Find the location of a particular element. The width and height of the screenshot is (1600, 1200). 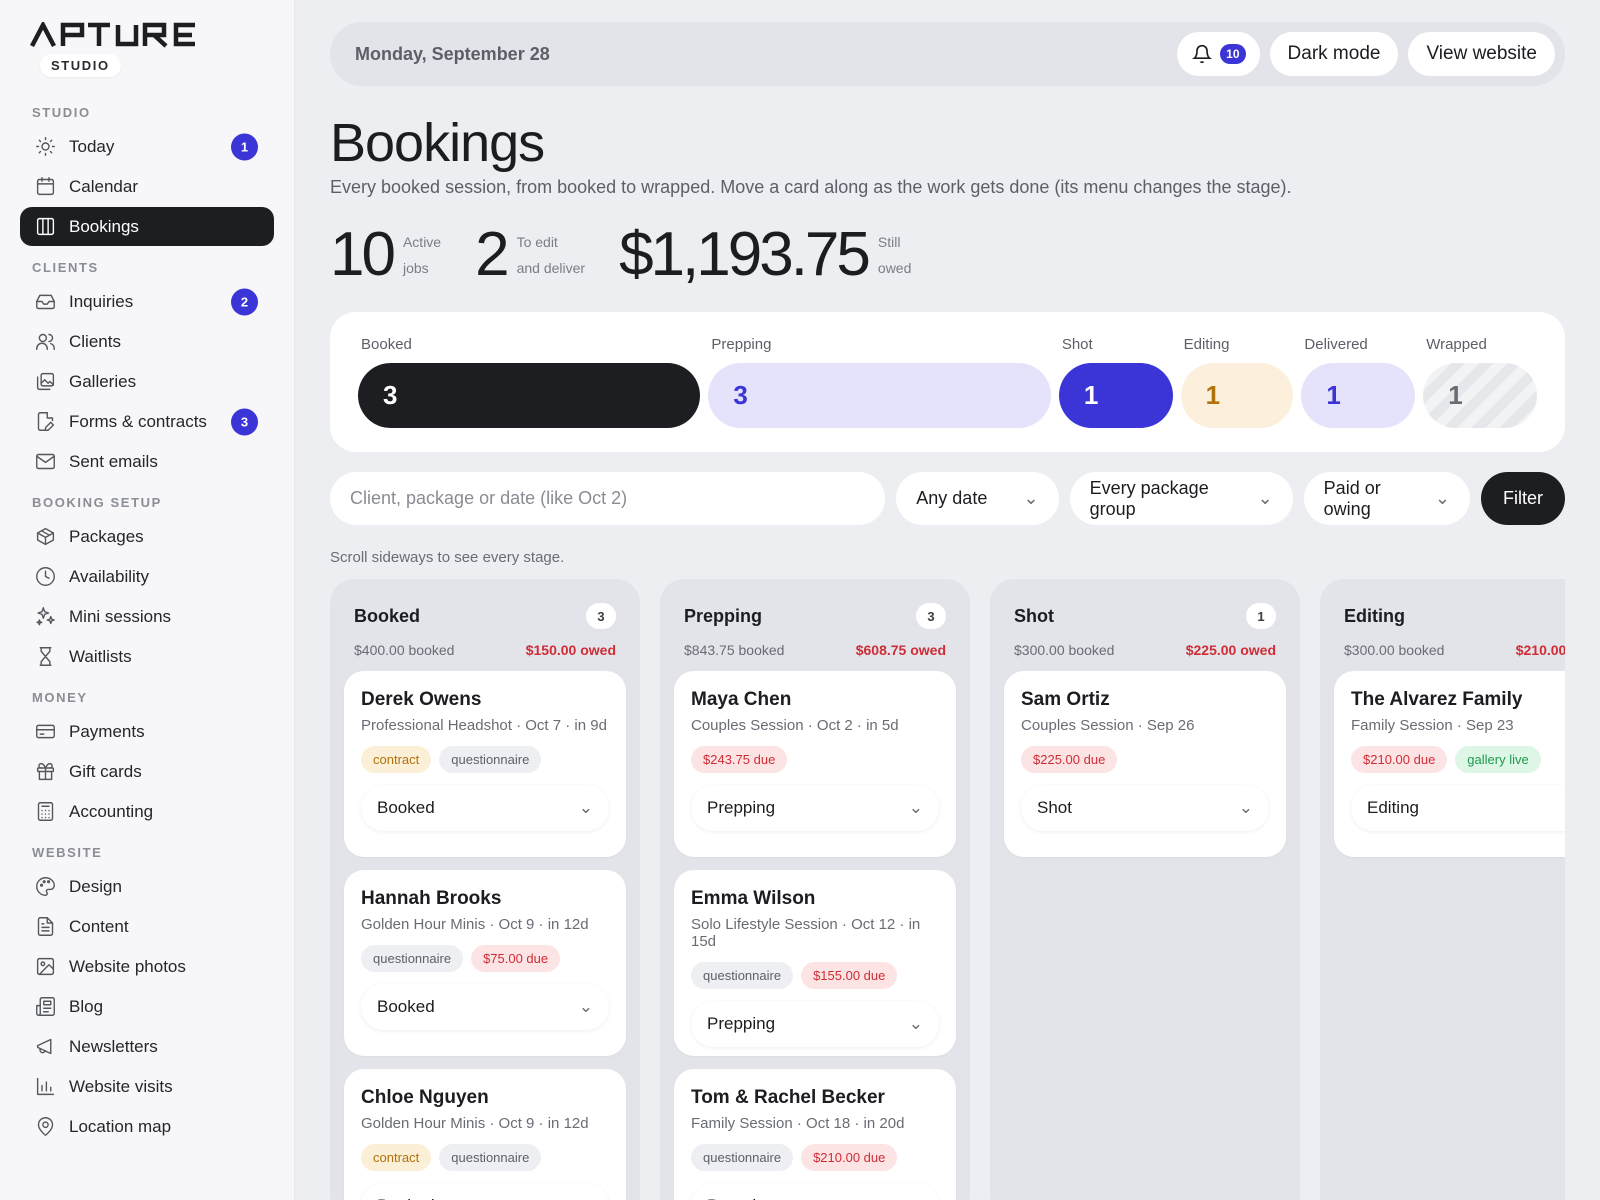

stat-label: Active is located at coordinates (422, 242).